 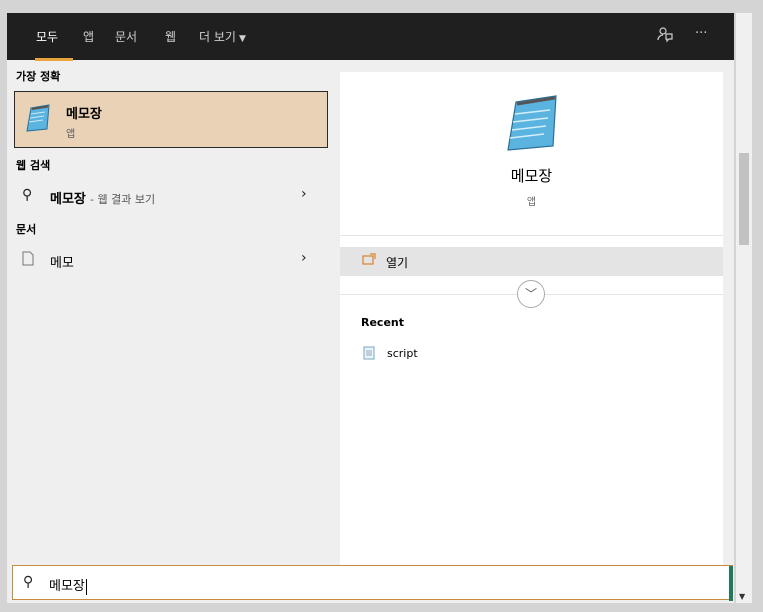 What do you see at coordinates (731, 583) in the screenshot?
I see `search-accent-bar` at bounding box center [731, 583].